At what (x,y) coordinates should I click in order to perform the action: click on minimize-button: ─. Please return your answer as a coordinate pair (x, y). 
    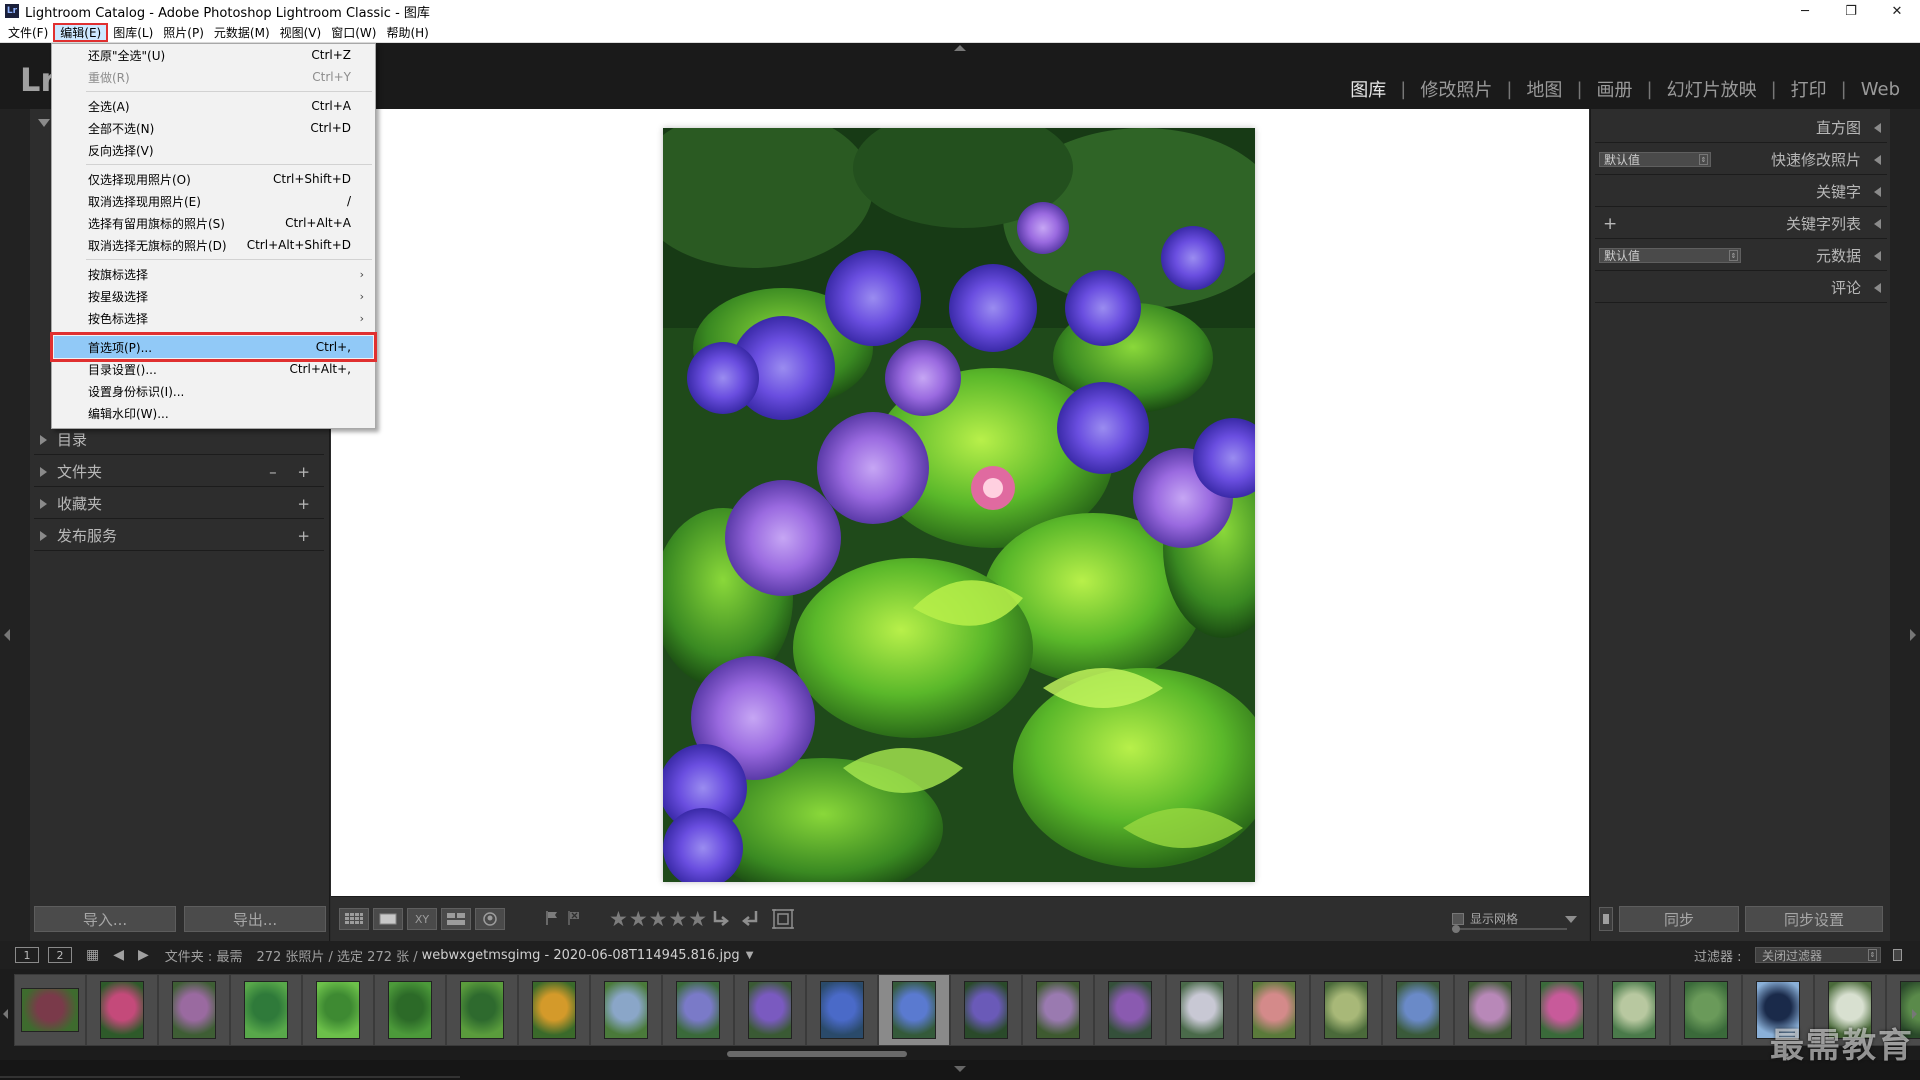
    Looking at the image, I should click on (1805, 11).